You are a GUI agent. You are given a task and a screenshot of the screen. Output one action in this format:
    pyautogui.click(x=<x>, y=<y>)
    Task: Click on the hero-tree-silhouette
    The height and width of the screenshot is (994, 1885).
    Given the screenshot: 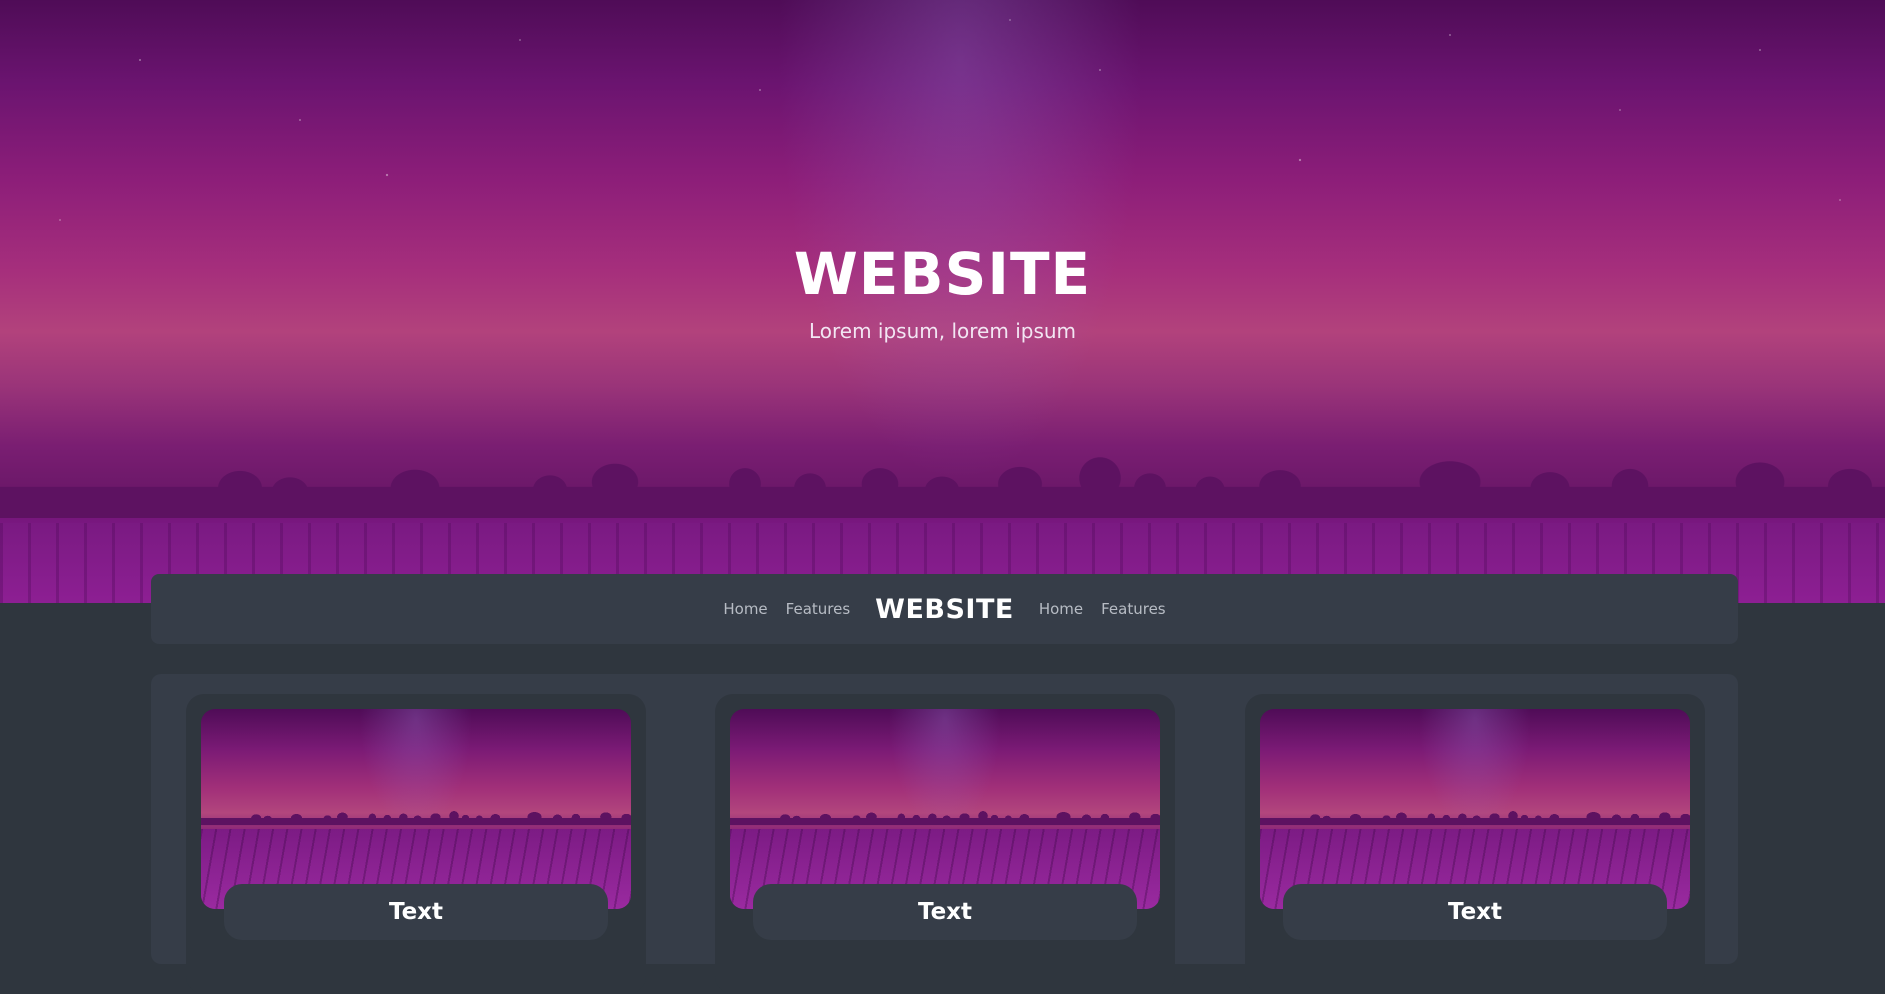 What is the action you would take?
    pyautogui.click(x=942, y=483)
    